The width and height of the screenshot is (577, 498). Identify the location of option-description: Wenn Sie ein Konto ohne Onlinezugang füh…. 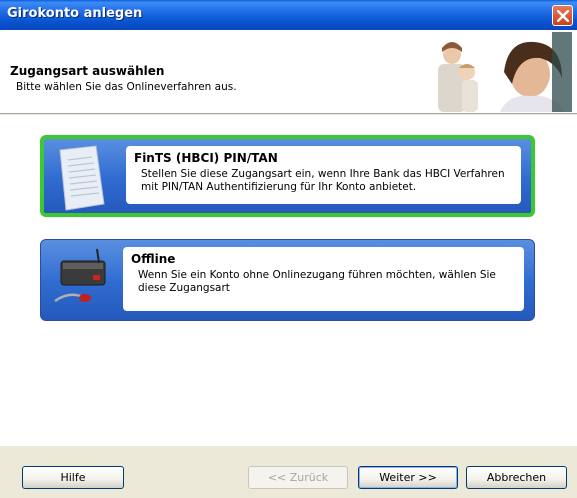
(317, 281).